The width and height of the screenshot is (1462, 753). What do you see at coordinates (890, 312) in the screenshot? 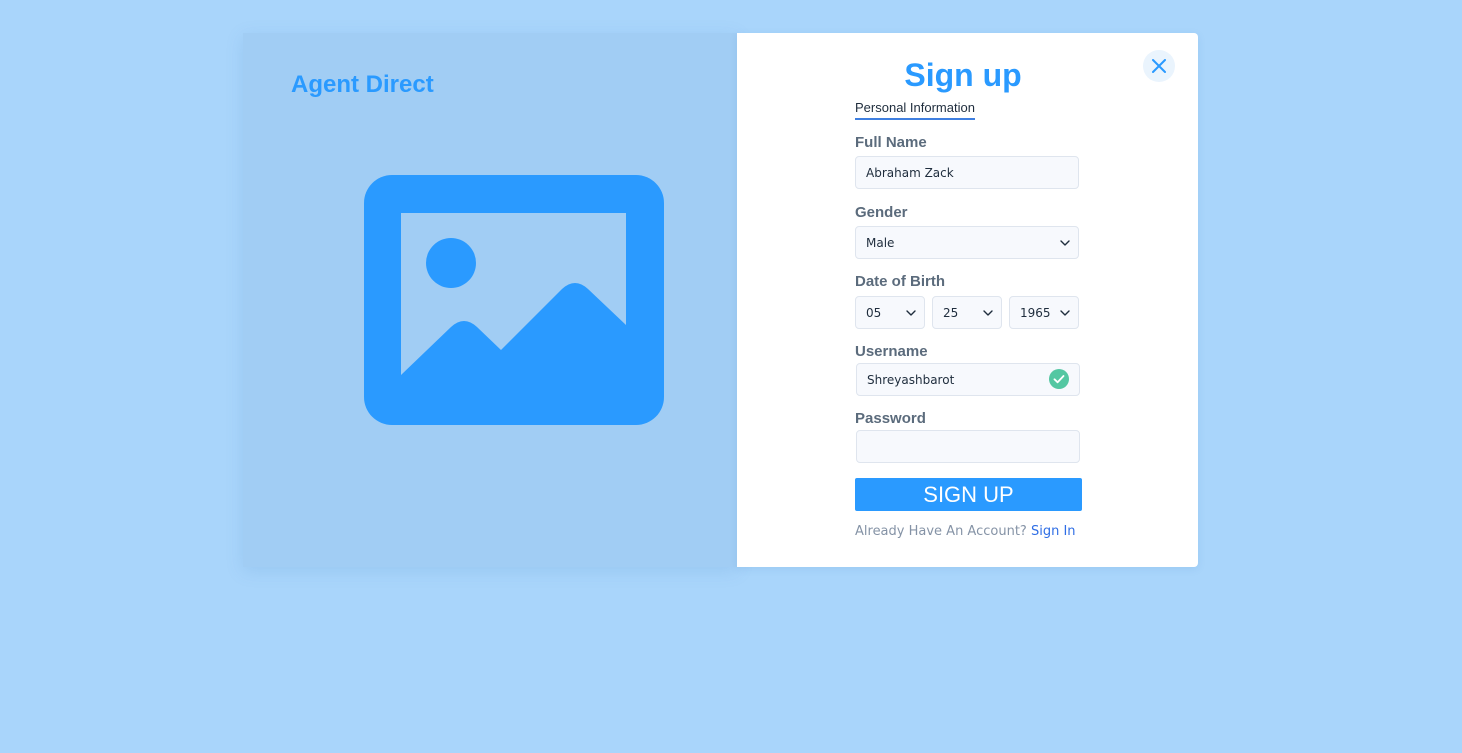
I see `dob-month-select: 05` at bounding box center [890, 312].